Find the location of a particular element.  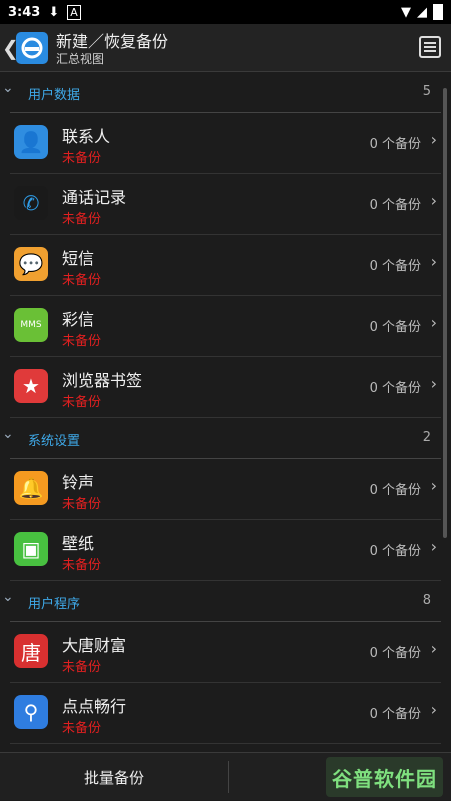

page-title: 新建／恢复备份 is located at coordinates (112, 41).